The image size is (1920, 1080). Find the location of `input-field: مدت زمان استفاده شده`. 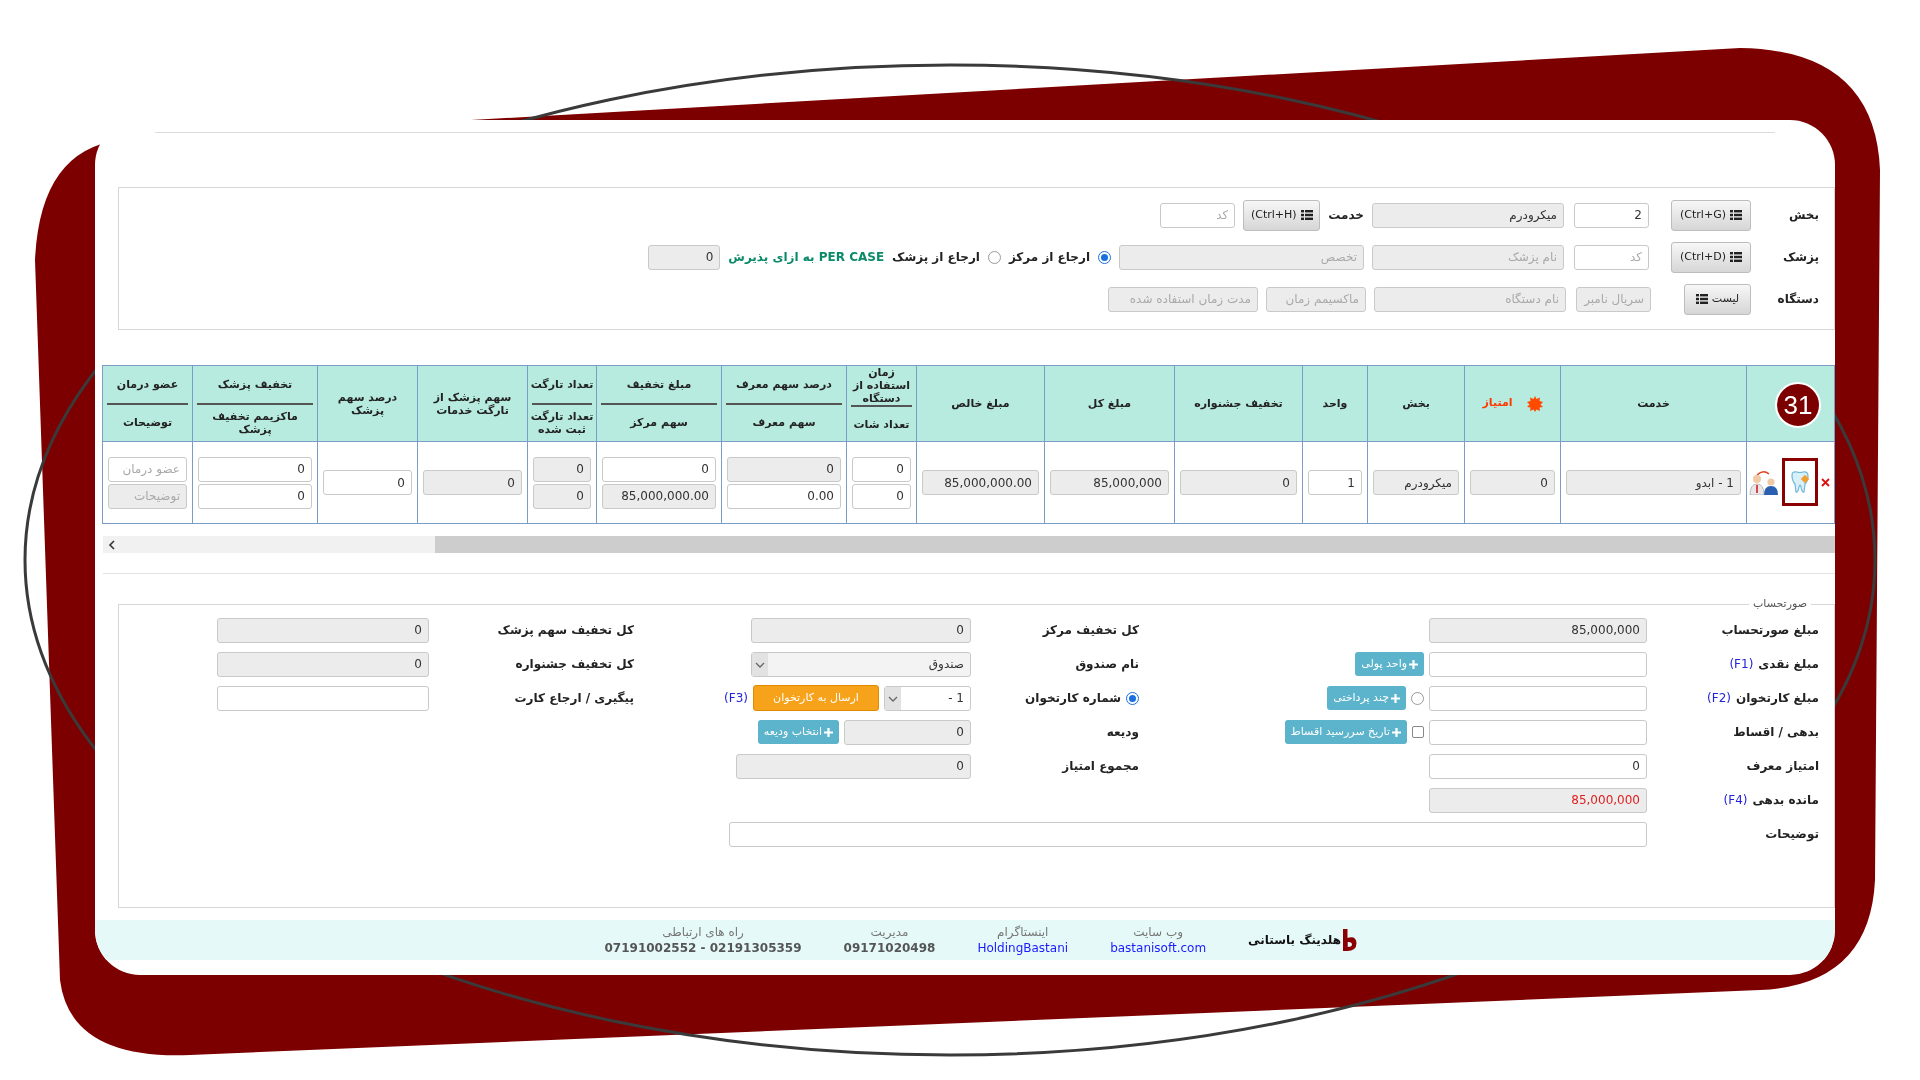

input-field: مدت زمان استفاده شده is located at coordinates (1183, 299).